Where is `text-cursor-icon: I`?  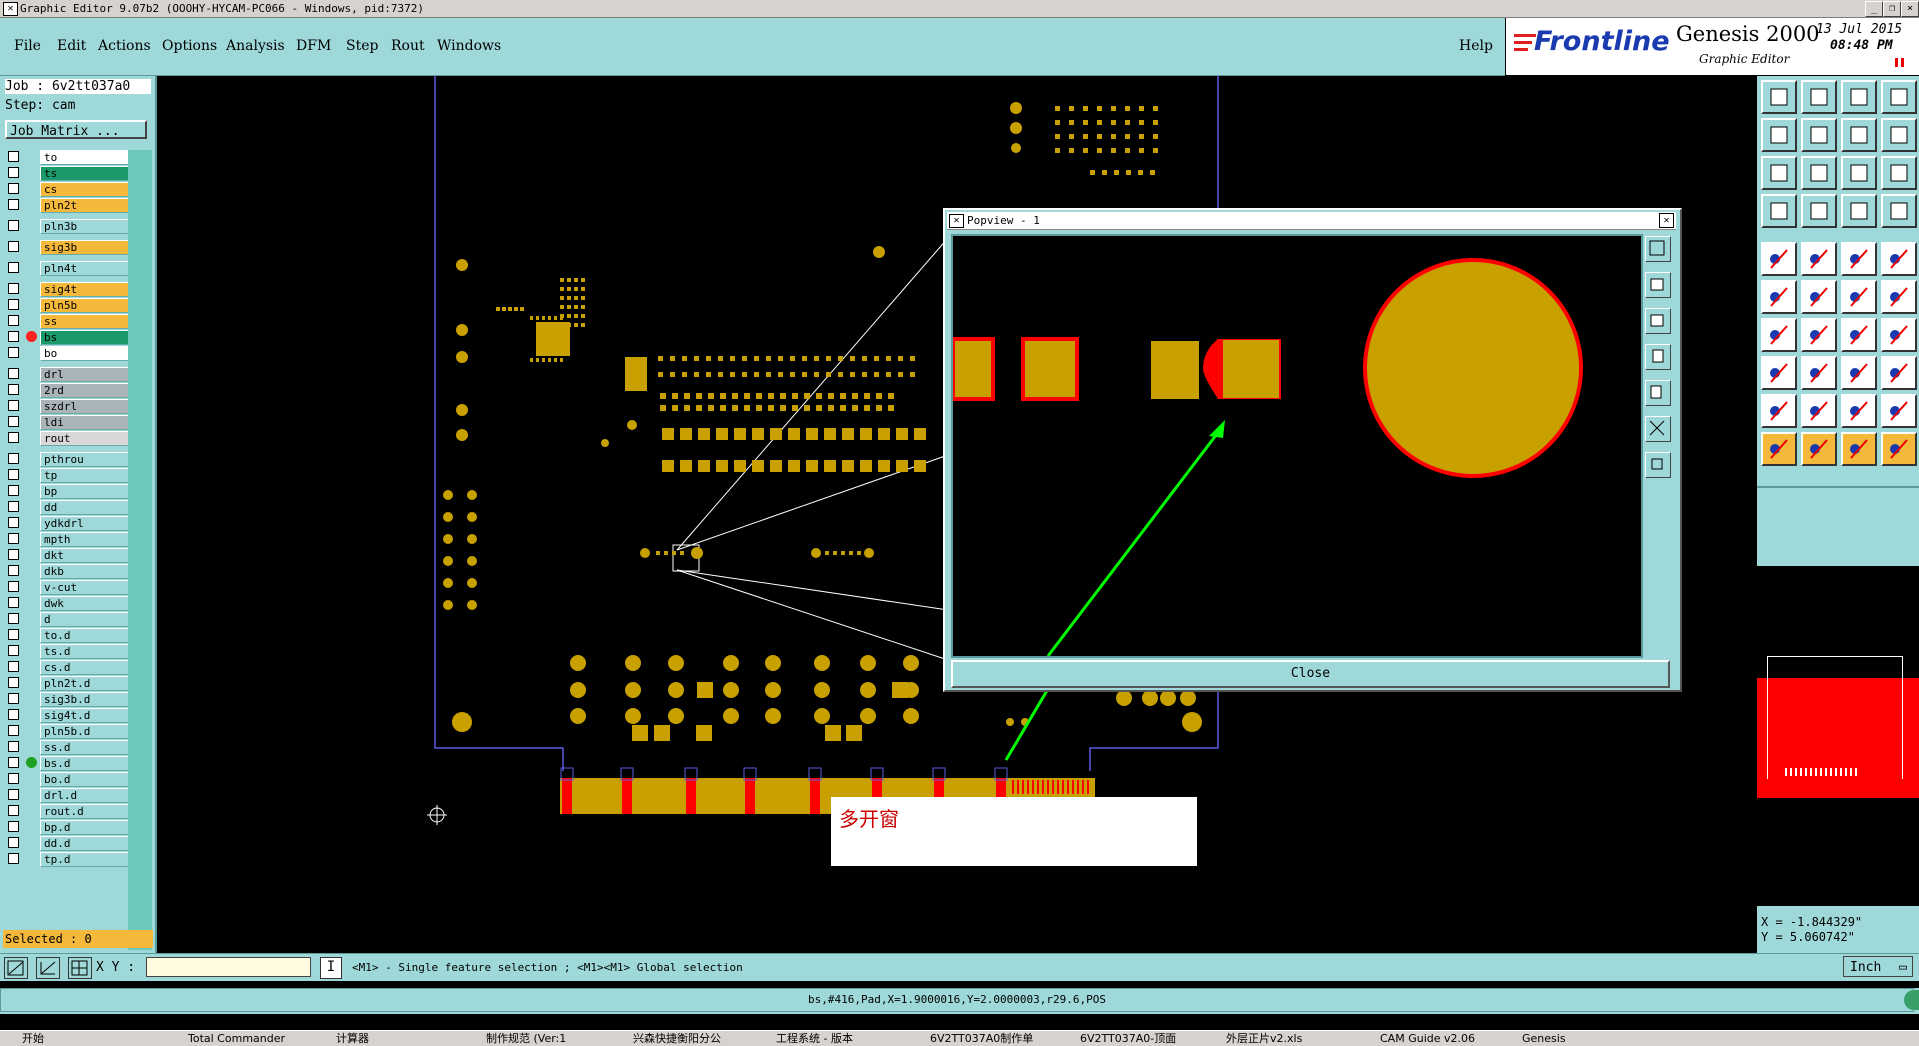 text-cursor-icon: I is located at coordinates (331, 968).